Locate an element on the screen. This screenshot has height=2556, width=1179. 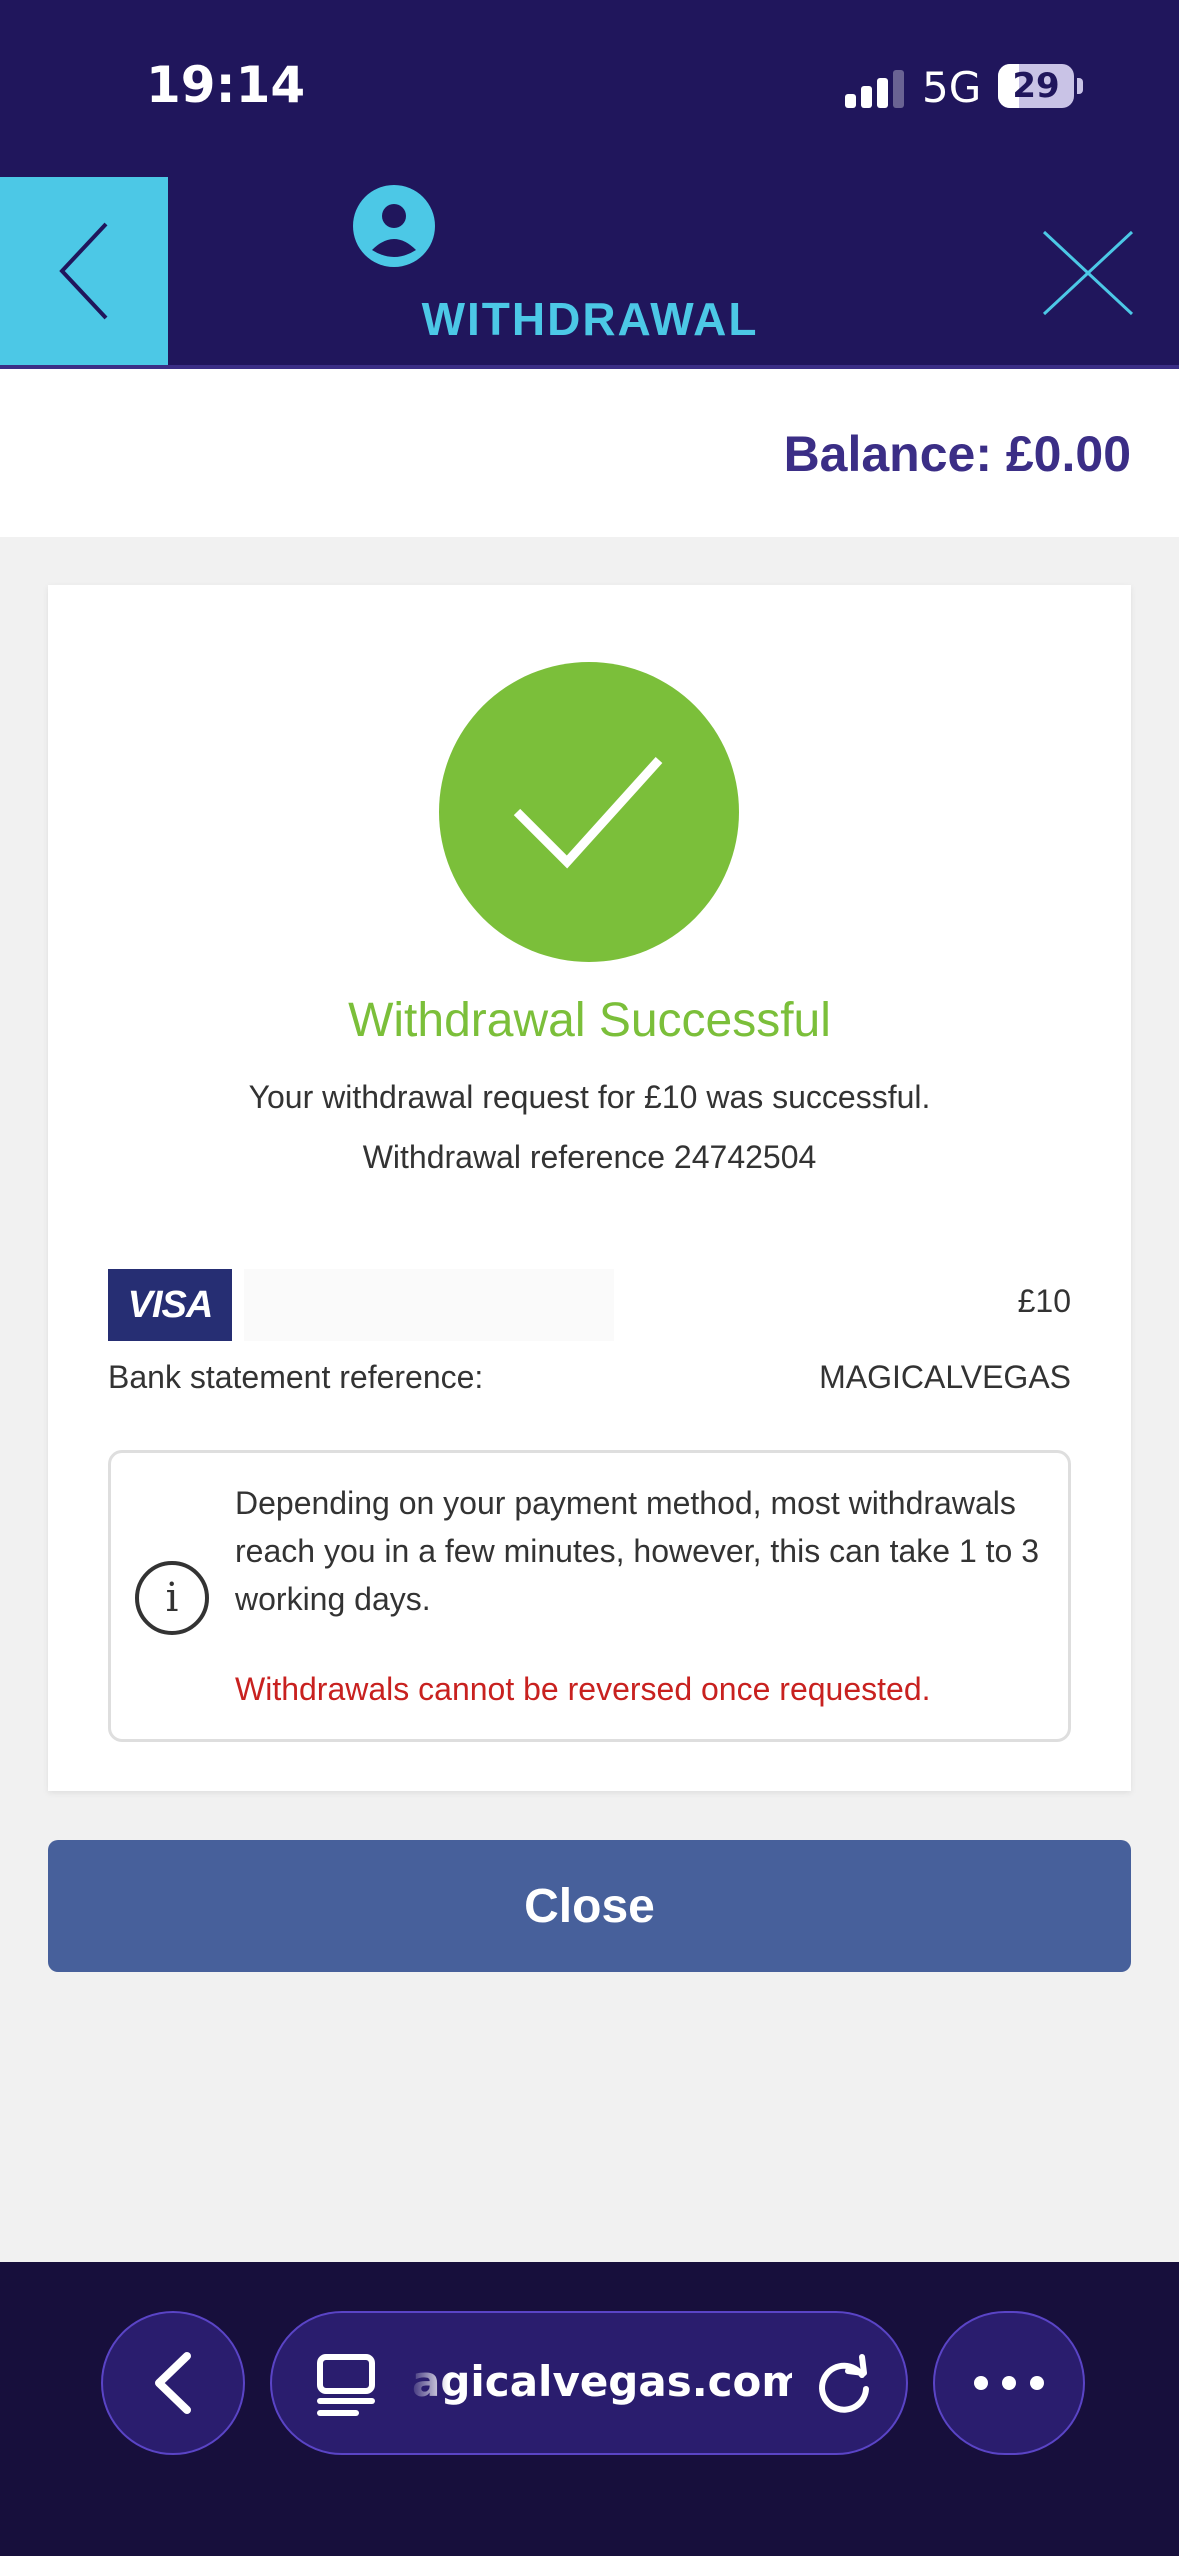
more-button is located at coordinates (1009, 2383).